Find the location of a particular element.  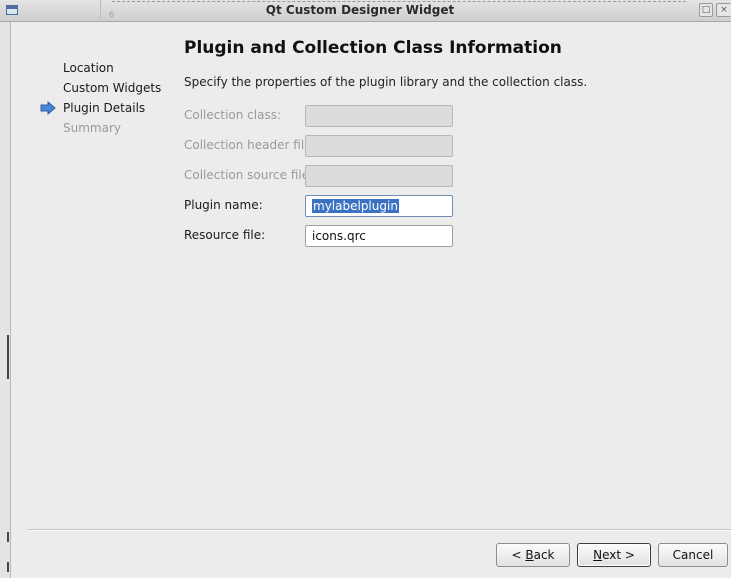

wizard-step-custom-widgets: Custom Widgets is located at coordinates (107, 88).